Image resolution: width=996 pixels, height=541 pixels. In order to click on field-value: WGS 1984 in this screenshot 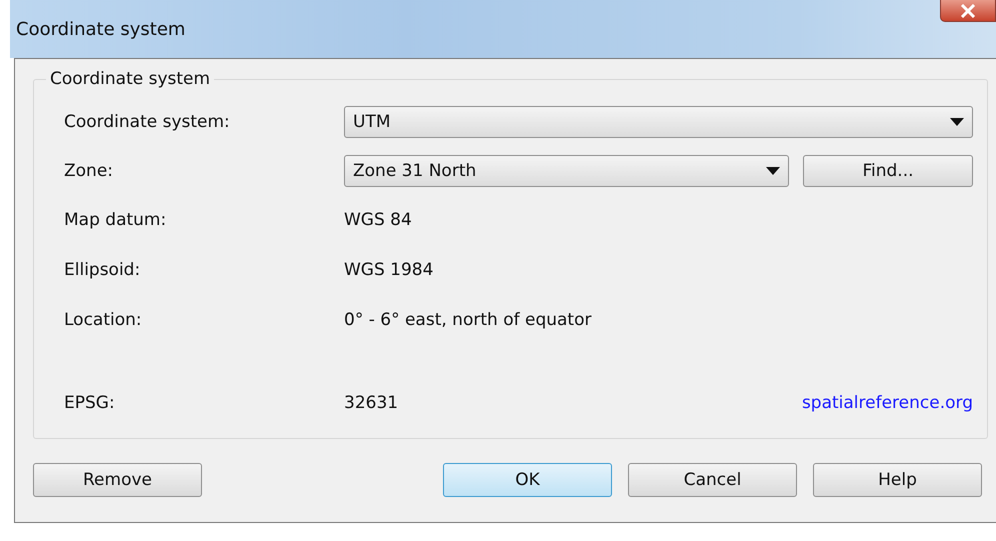, I will do `click(389, 270)`.